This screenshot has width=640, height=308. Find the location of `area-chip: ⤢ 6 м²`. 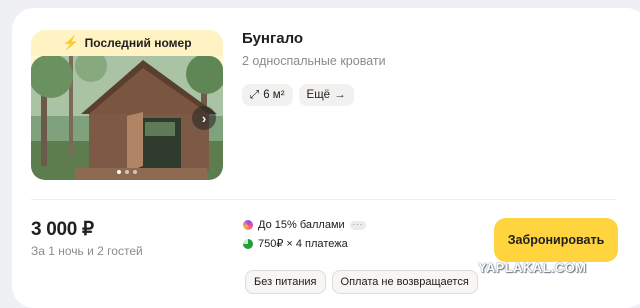

area-chip: ⤢ 6 м² is located at coordinates (267, 95).